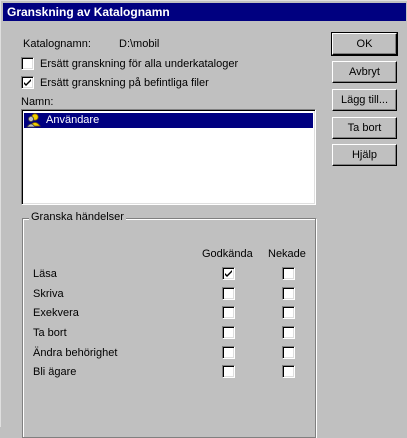 The width and height of the screenshot is (407, 438). What do you see at coordinates (48, 294) in the screenshot?
I see `event-label-write: Skriva` at bounding box center [48, 294].